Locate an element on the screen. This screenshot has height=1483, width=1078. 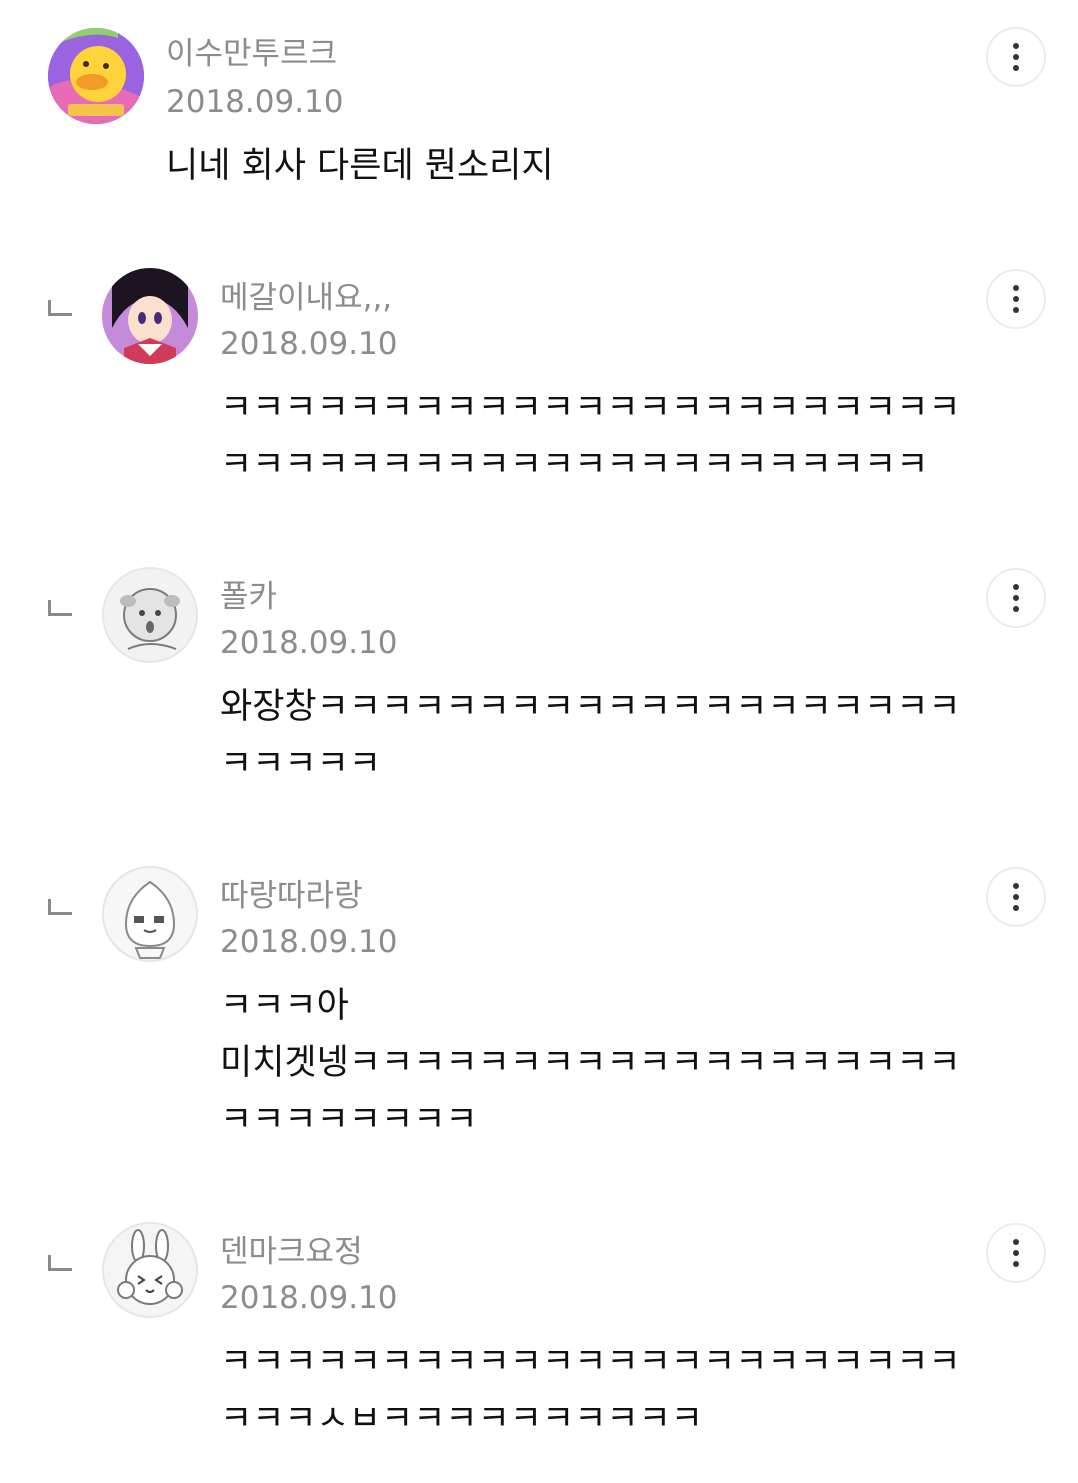
comment-author: 따랑따라랑 is located at coordinates (291, 896).